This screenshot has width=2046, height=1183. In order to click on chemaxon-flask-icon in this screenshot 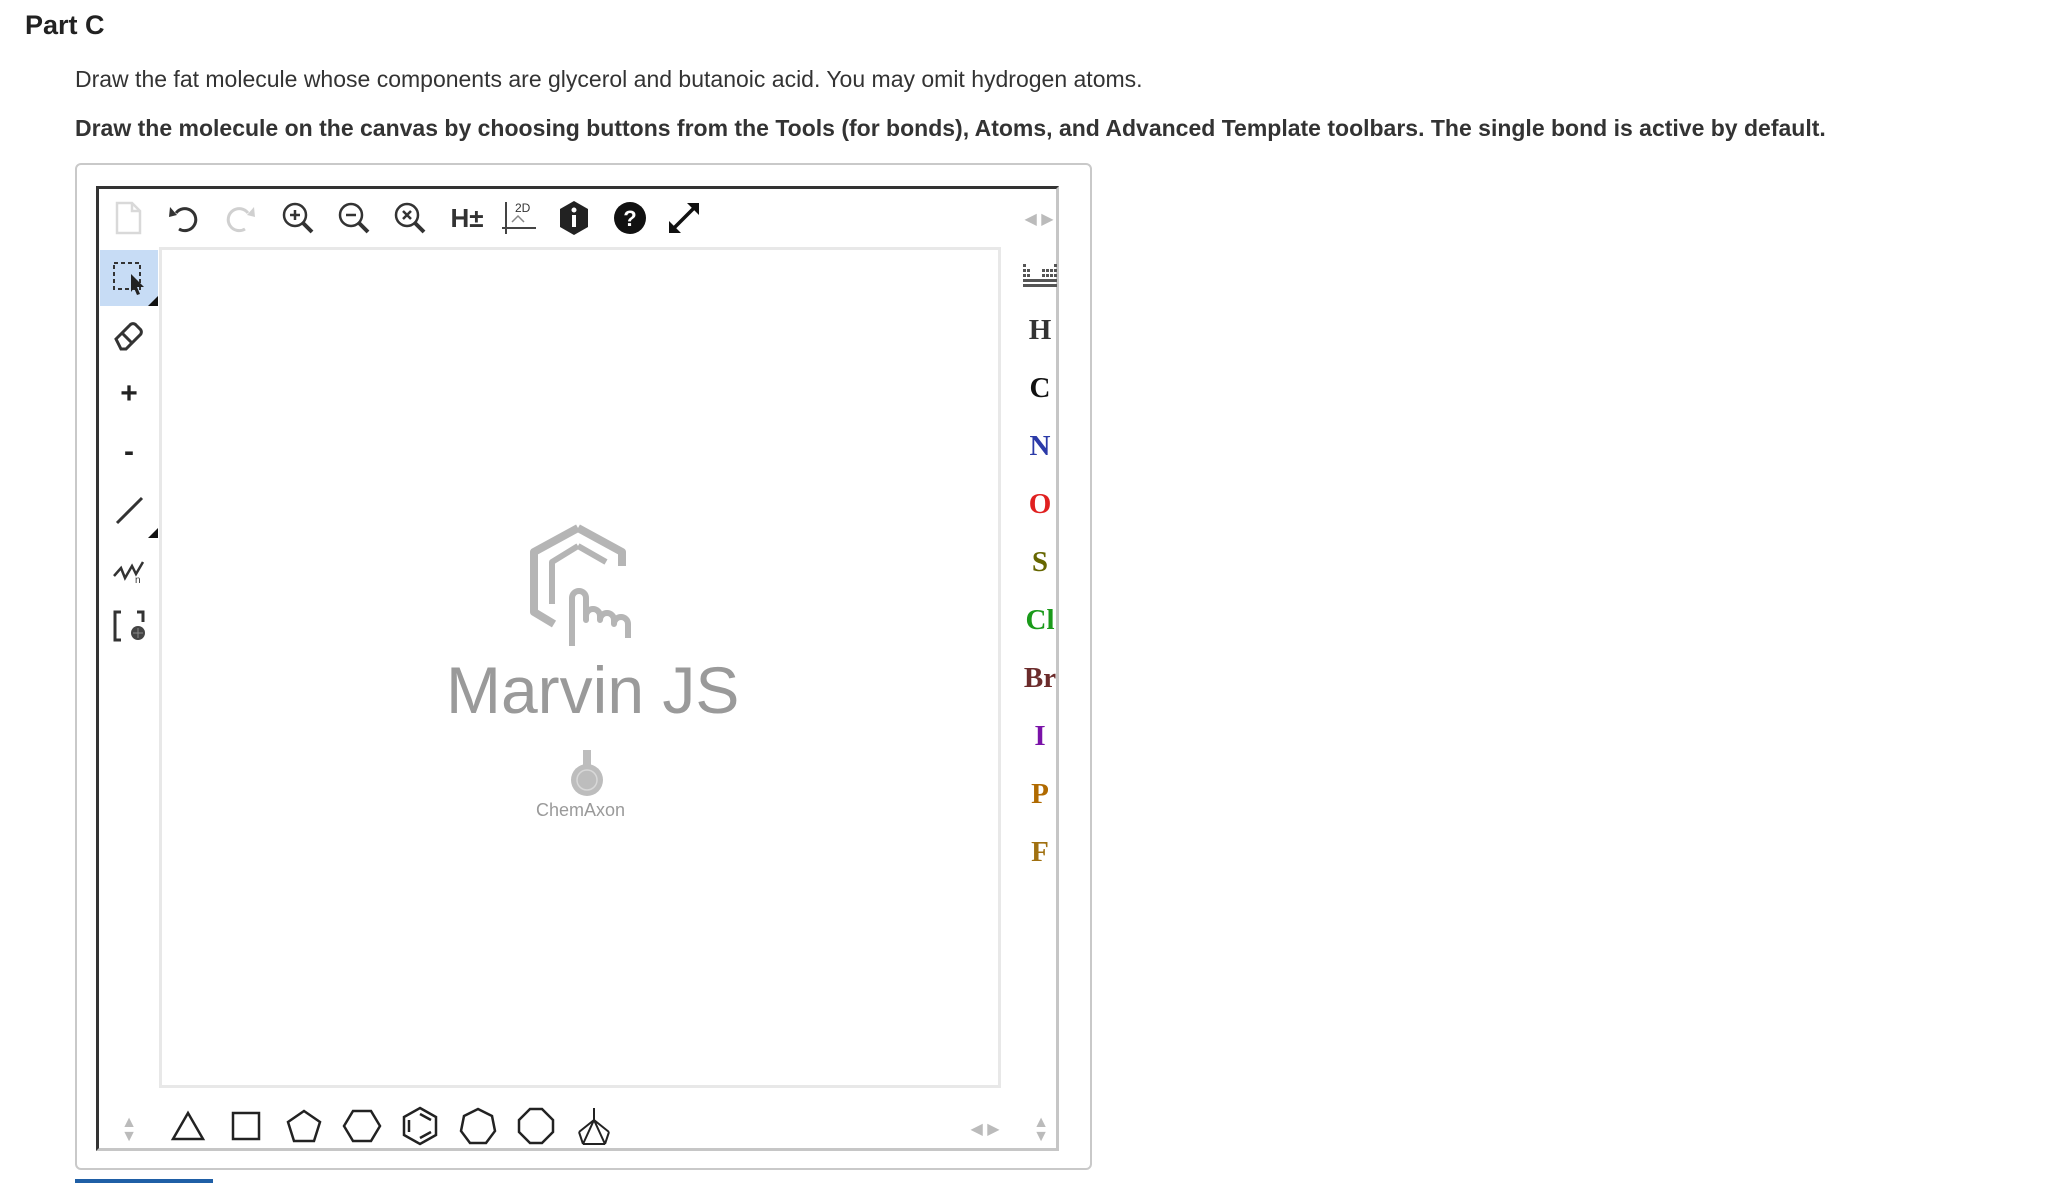, I will do `click(587, 773)`.